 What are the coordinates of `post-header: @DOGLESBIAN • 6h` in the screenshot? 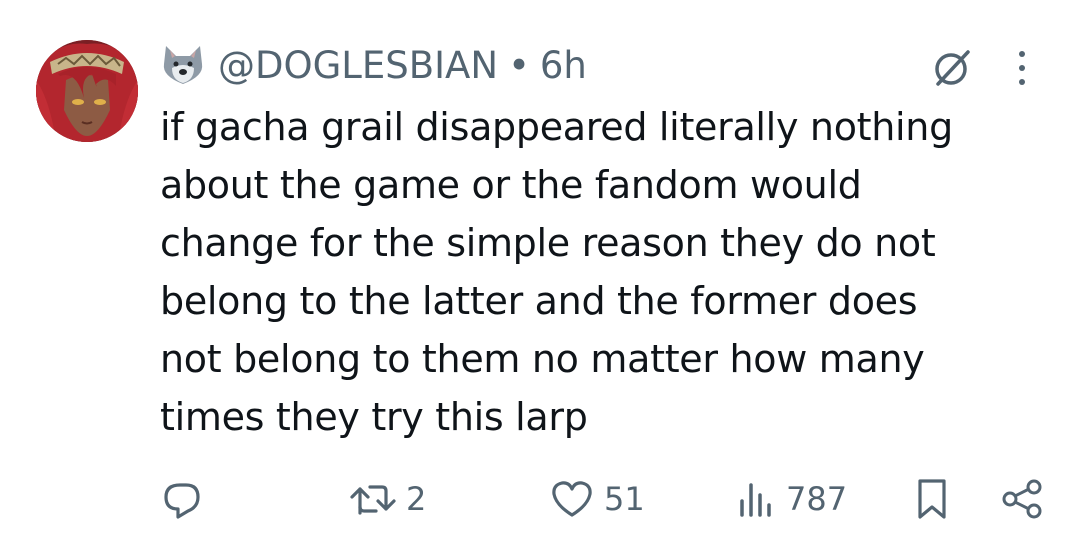 It's located at (373, 65).